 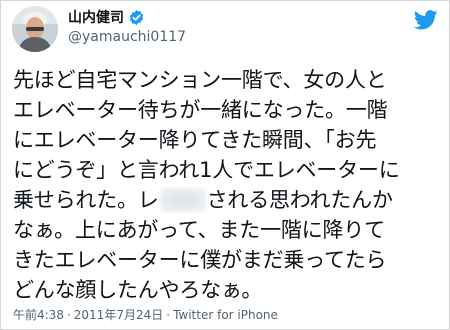 I want to click on avatar, so click(x=35, y=29).